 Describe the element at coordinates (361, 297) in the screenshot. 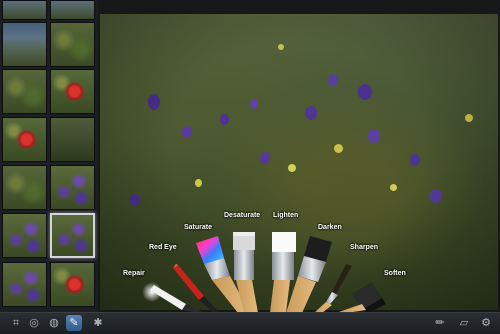

I see `soften-sponge` at that location.